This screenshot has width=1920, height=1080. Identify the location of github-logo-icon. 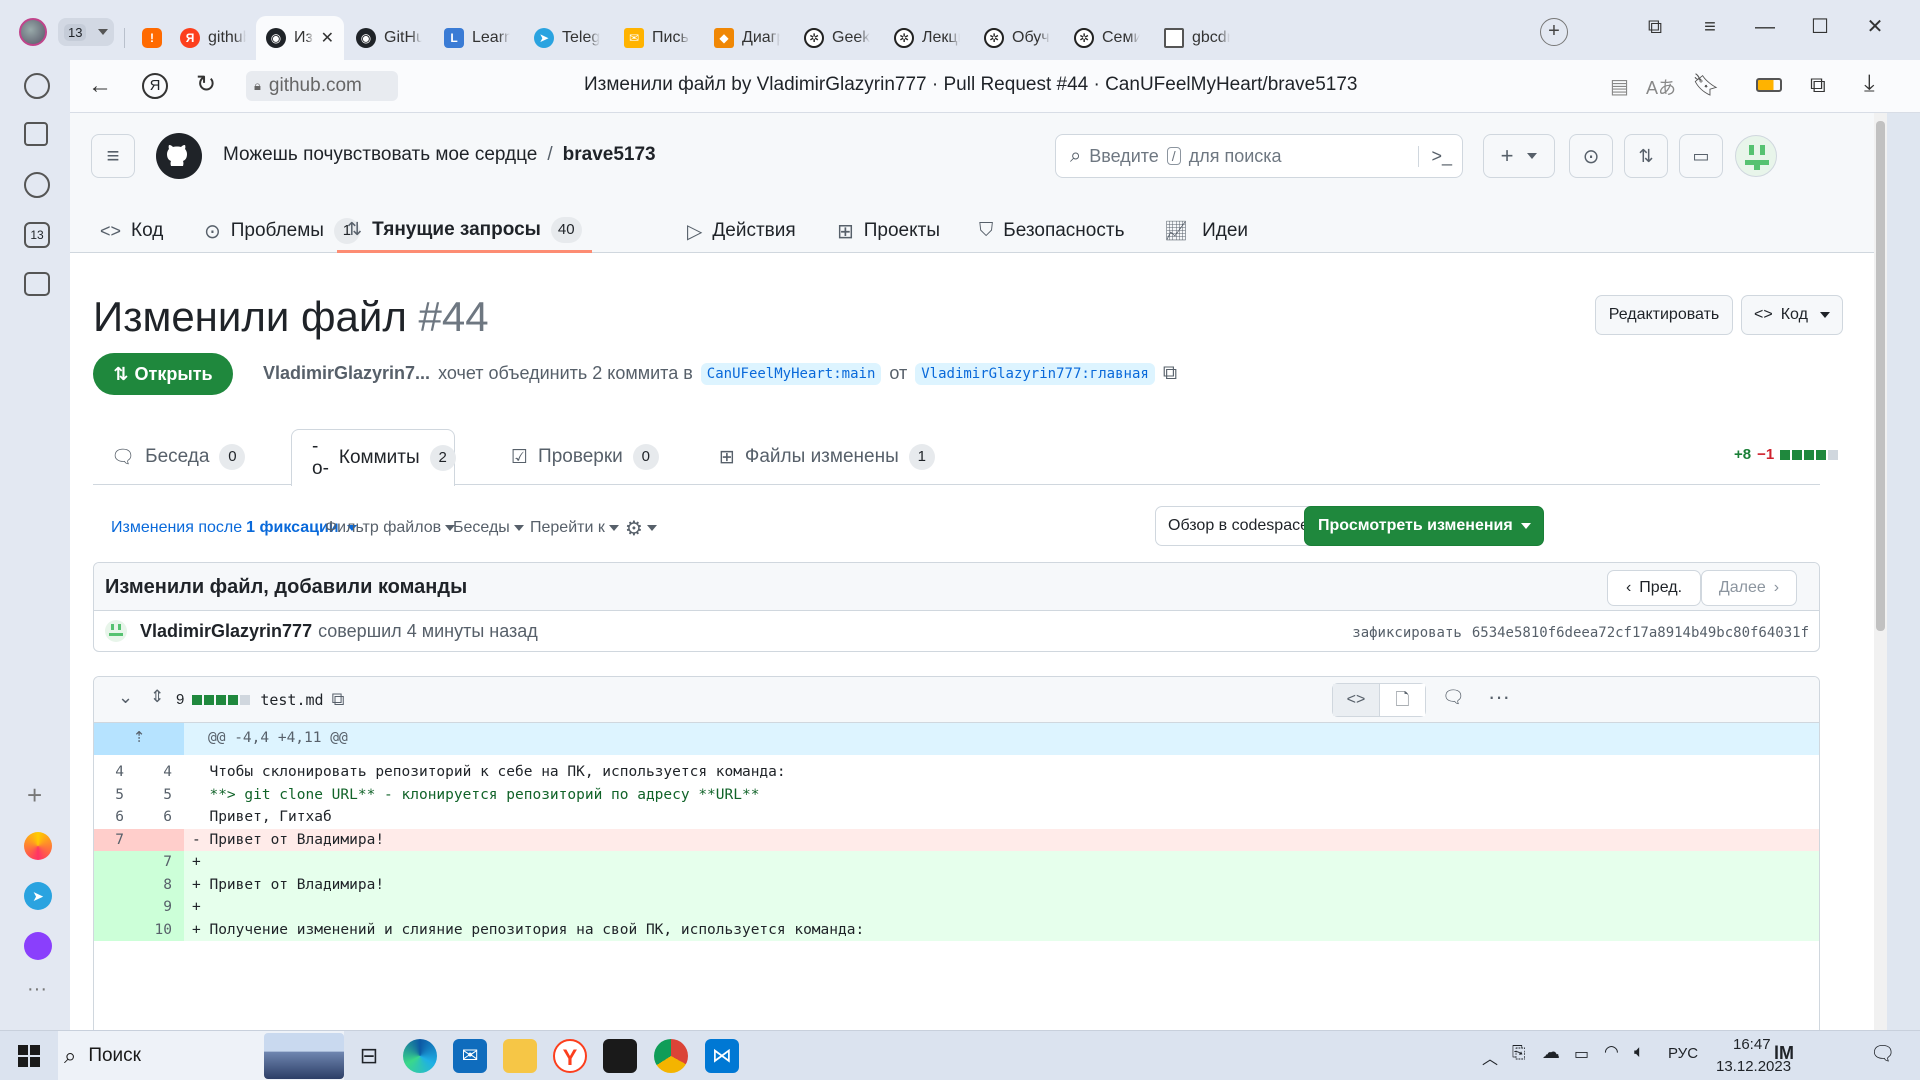
(179, 156).